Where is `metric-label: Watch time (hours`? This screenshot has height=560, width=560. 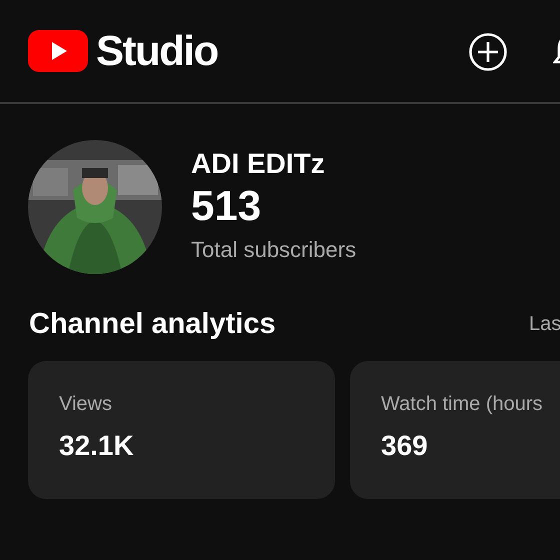 metric-label: Watch time (hours is located at coordinates (462, 404).